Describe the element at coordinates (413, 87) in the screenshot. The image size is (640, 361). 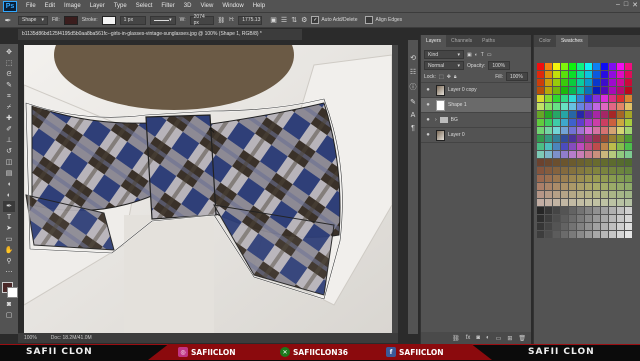
I see `info-panel-icon: ⓘ` at that location.